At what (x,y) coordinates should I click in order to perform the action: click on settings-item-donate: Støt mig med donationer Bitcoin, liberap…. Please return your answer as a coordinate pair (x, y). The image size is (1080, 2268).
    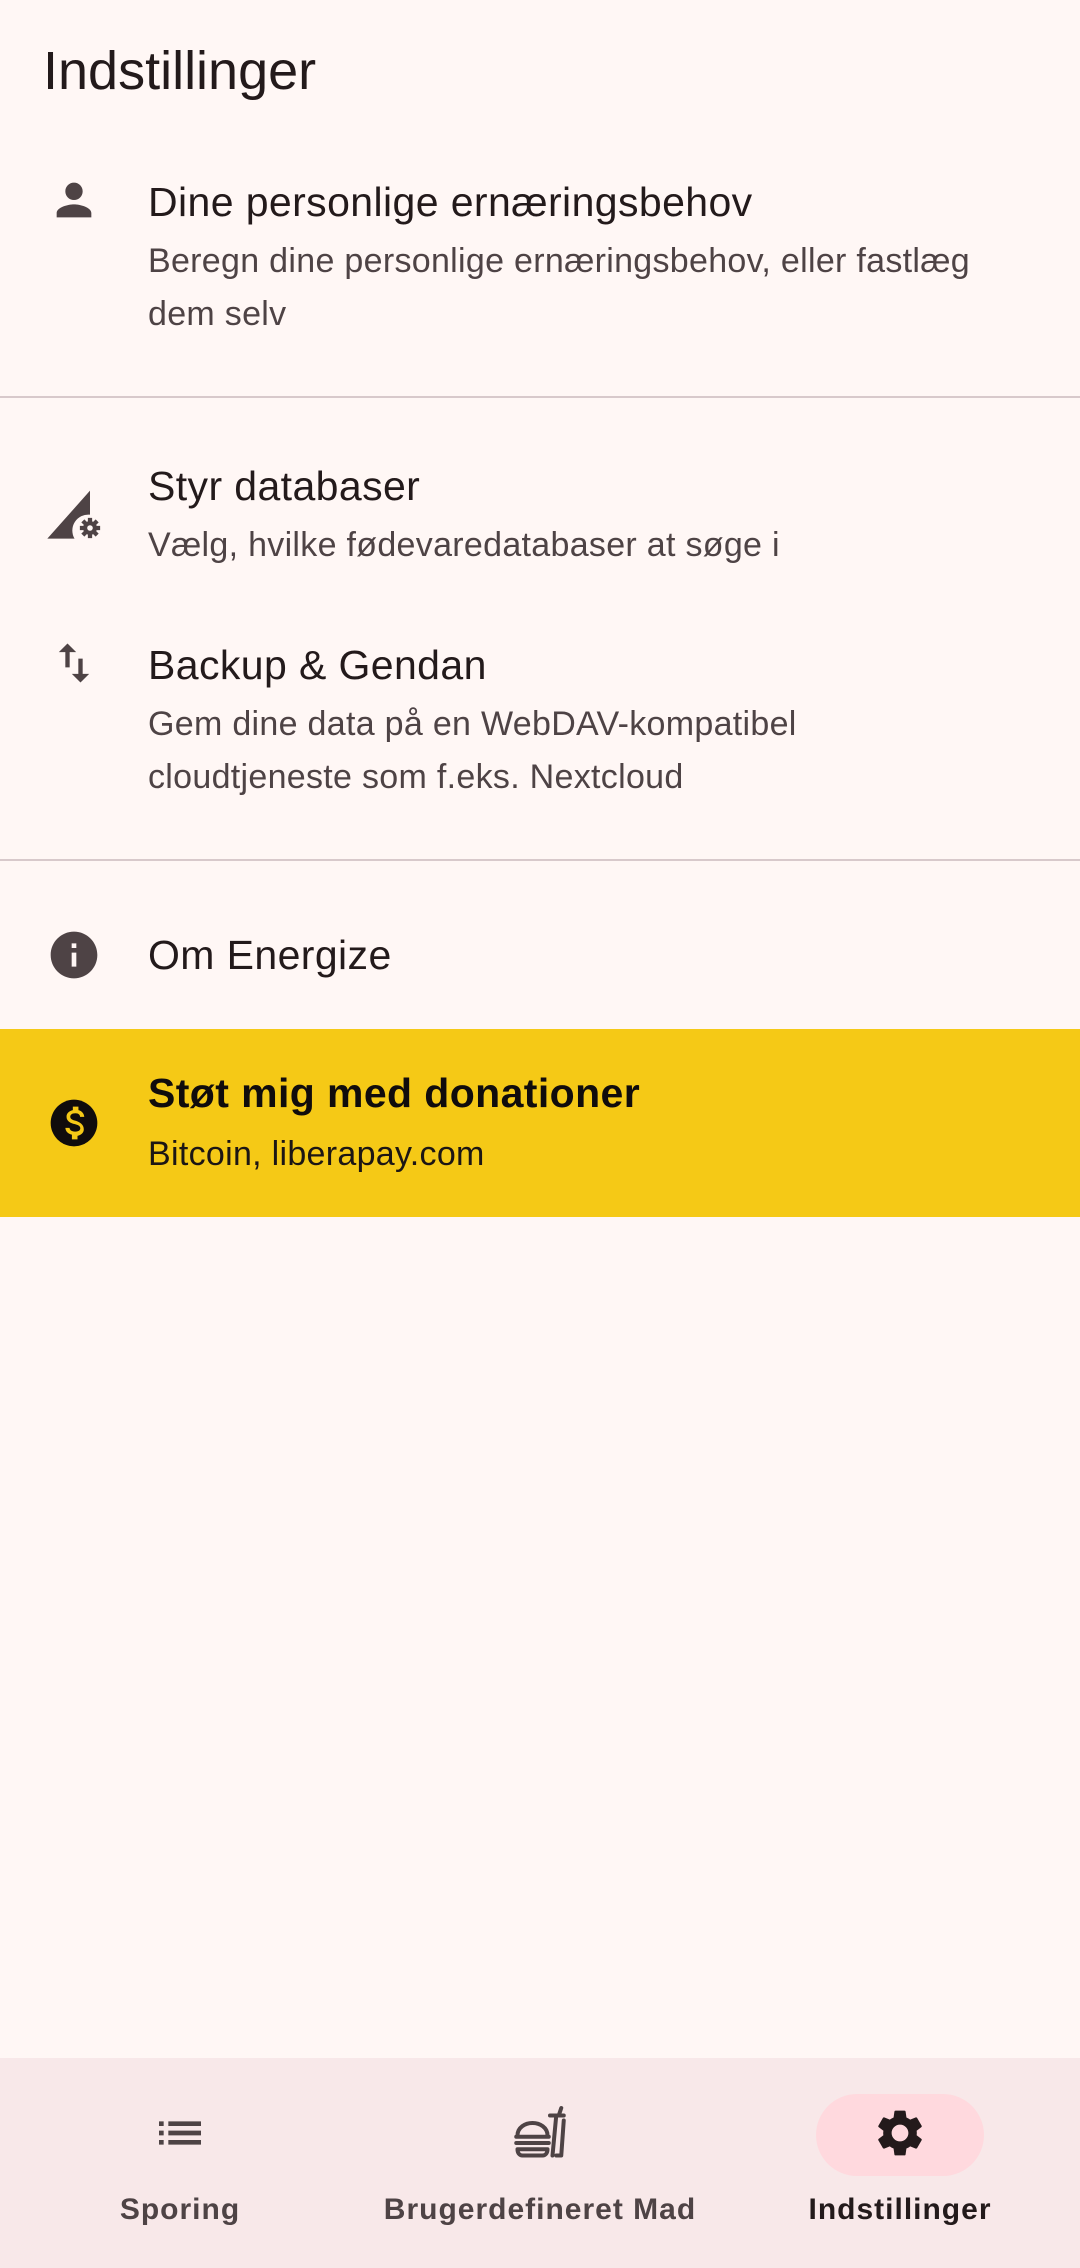
    Looking at the image, I should click on (540, 1123).